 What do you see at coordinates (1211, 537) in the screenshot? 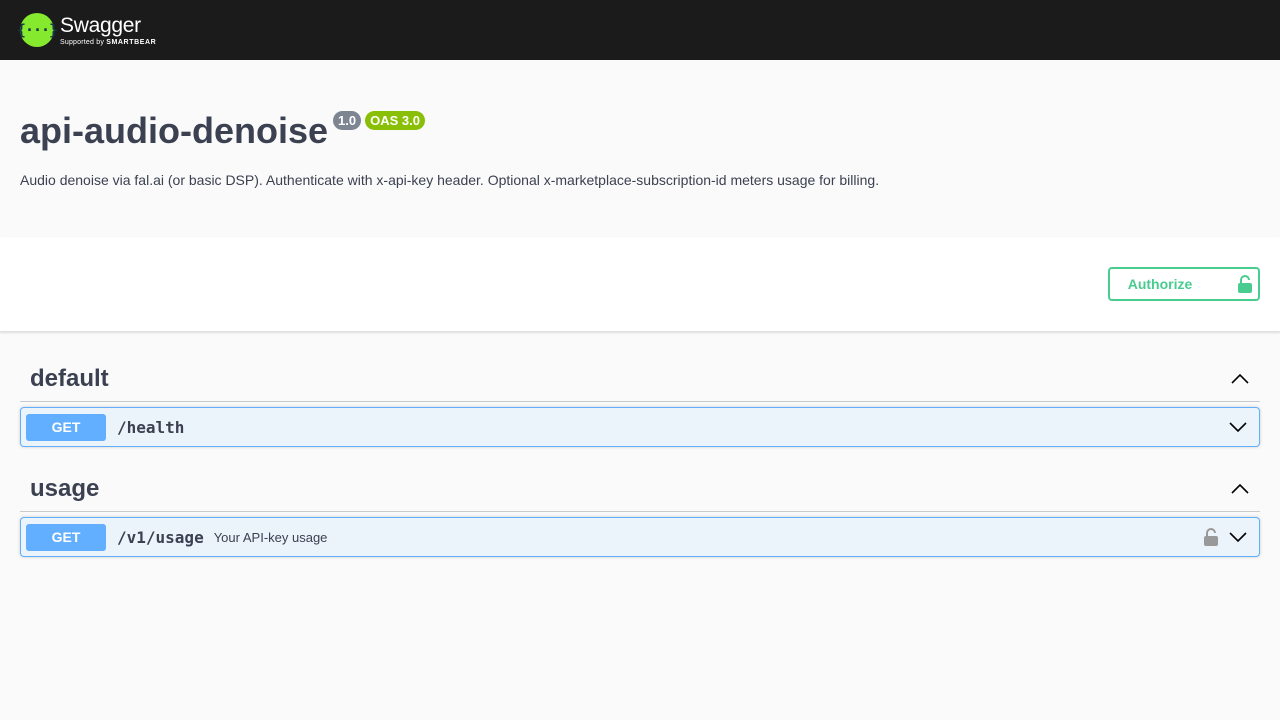
I see `lock-icon` at bounding box center [1211, 537].